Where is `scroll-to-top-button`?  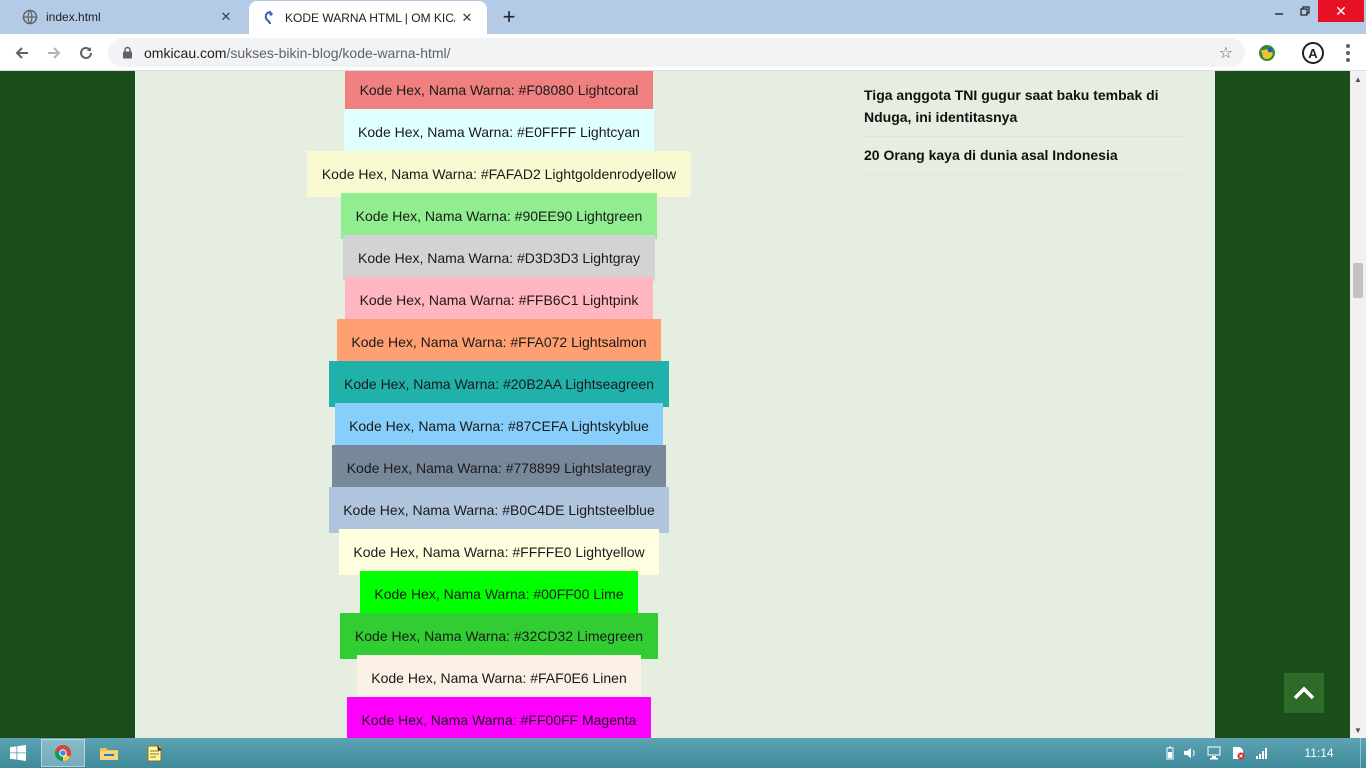
scroll-to-top-button is located at coordinates (1304, 693).